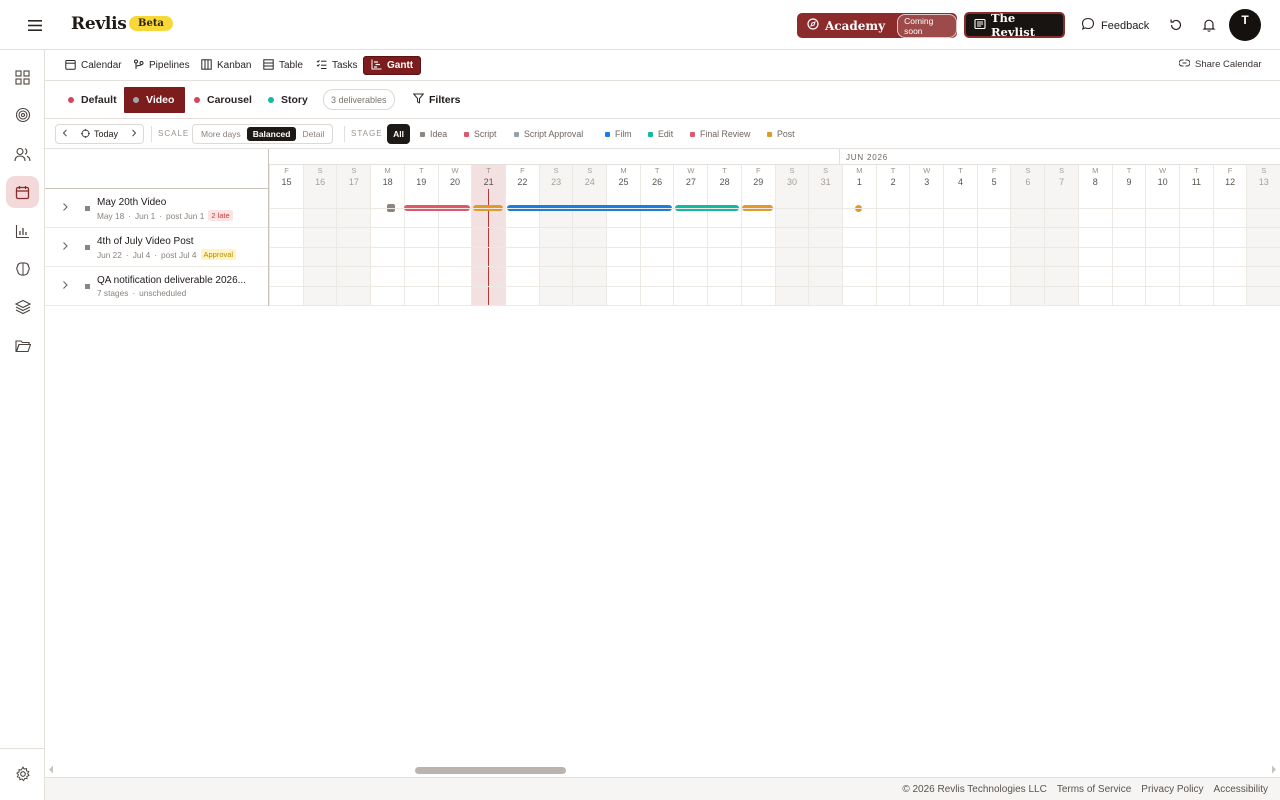 Image resolution: width=1280 pixels, height=800 pixels. What do you see at coordinates (99, 100) in the screenshot?
I see `category-default-label: Default` at bounding box center [99, 100].